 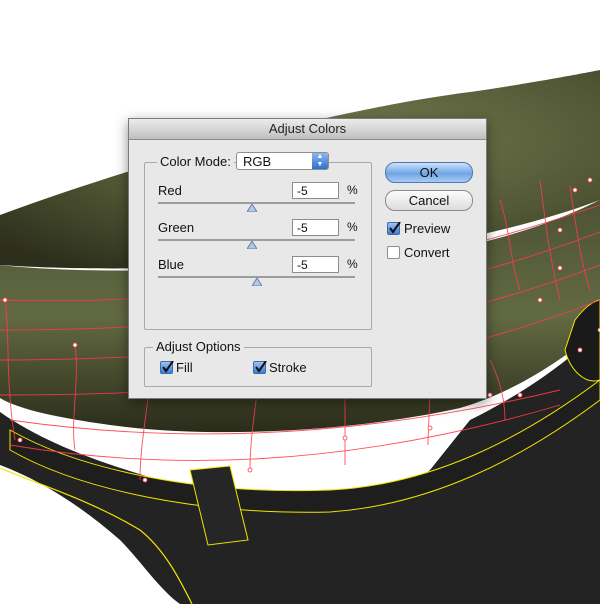 What do you see at coordinates (315, 190) in the screenshot?
I see `red-value-input: -5` at bounding box center [315, 190].